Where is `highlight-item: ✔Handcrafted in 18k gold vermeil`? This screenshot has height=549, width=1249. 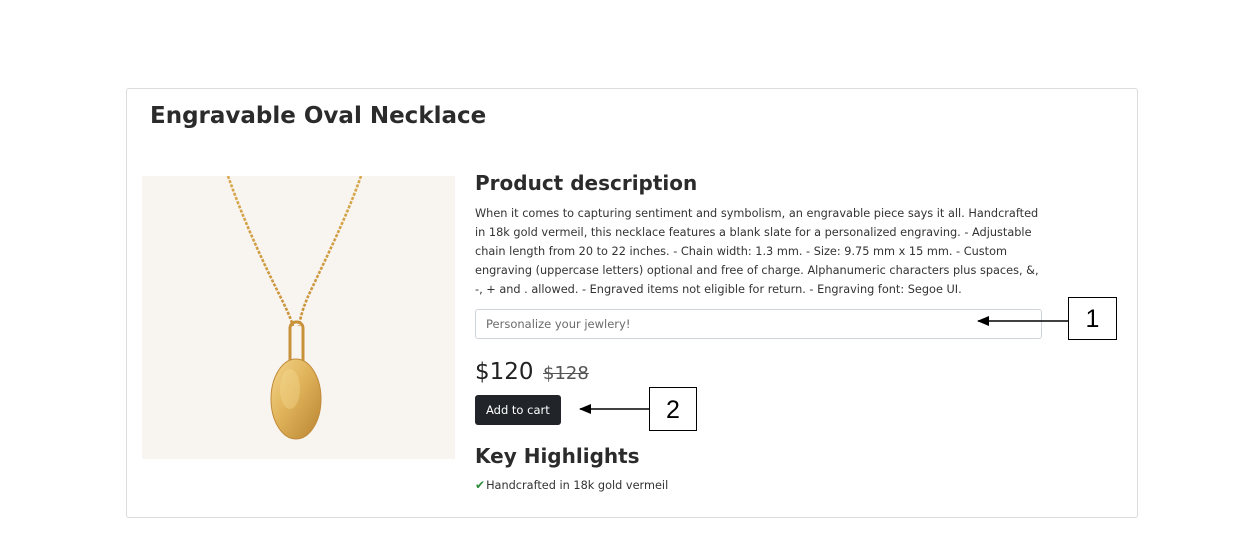 highlight-item: ✔Handcrafted in 18k gold vermeil is located at coordinates (571, 485).